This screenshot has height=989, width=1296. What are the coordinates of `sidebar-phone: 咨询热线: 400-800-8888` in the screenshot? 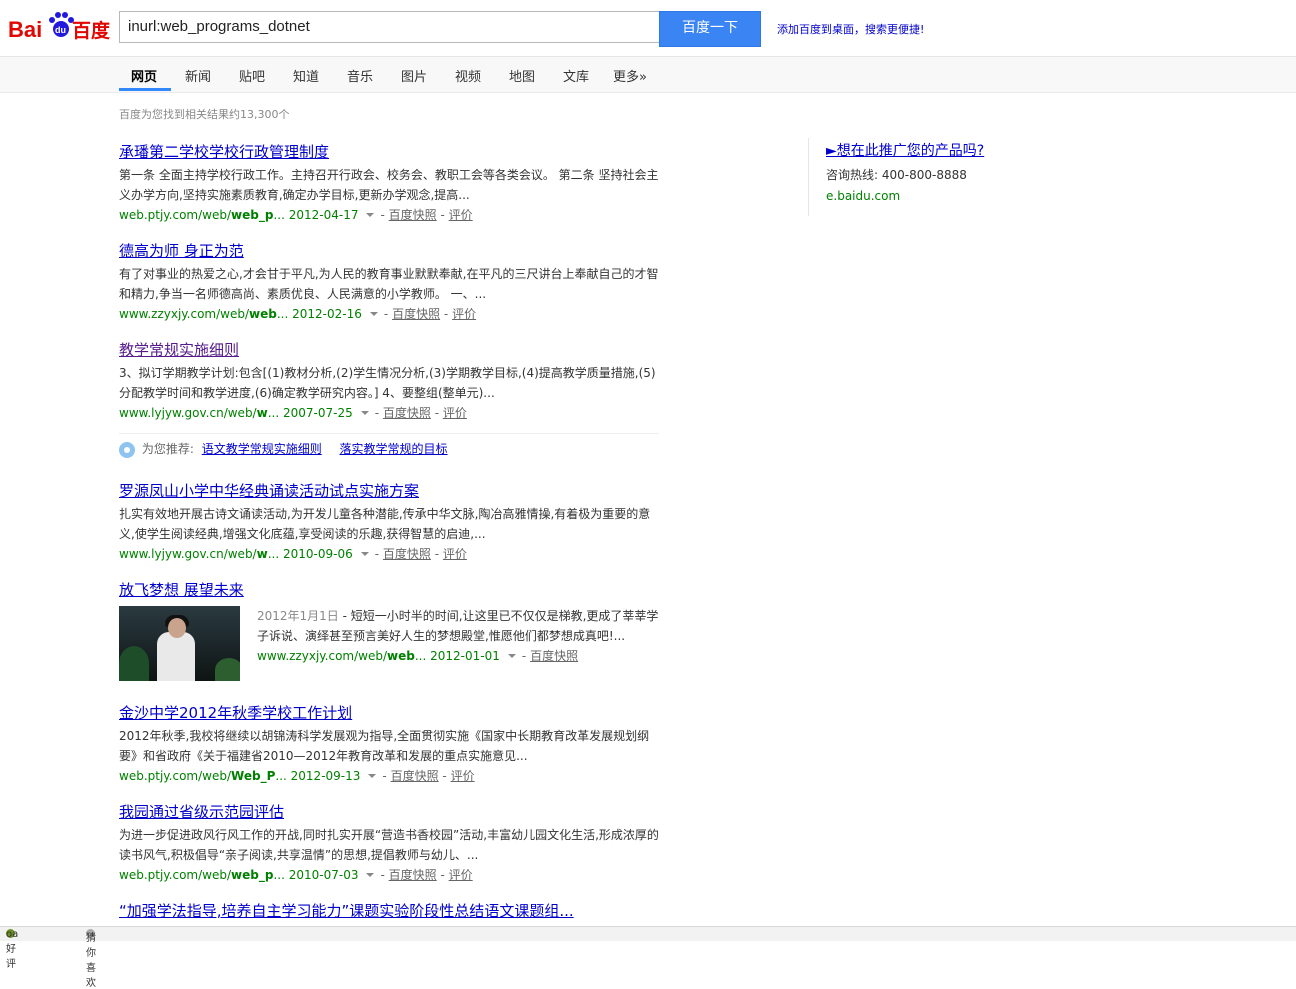 It's located at (896, 175).